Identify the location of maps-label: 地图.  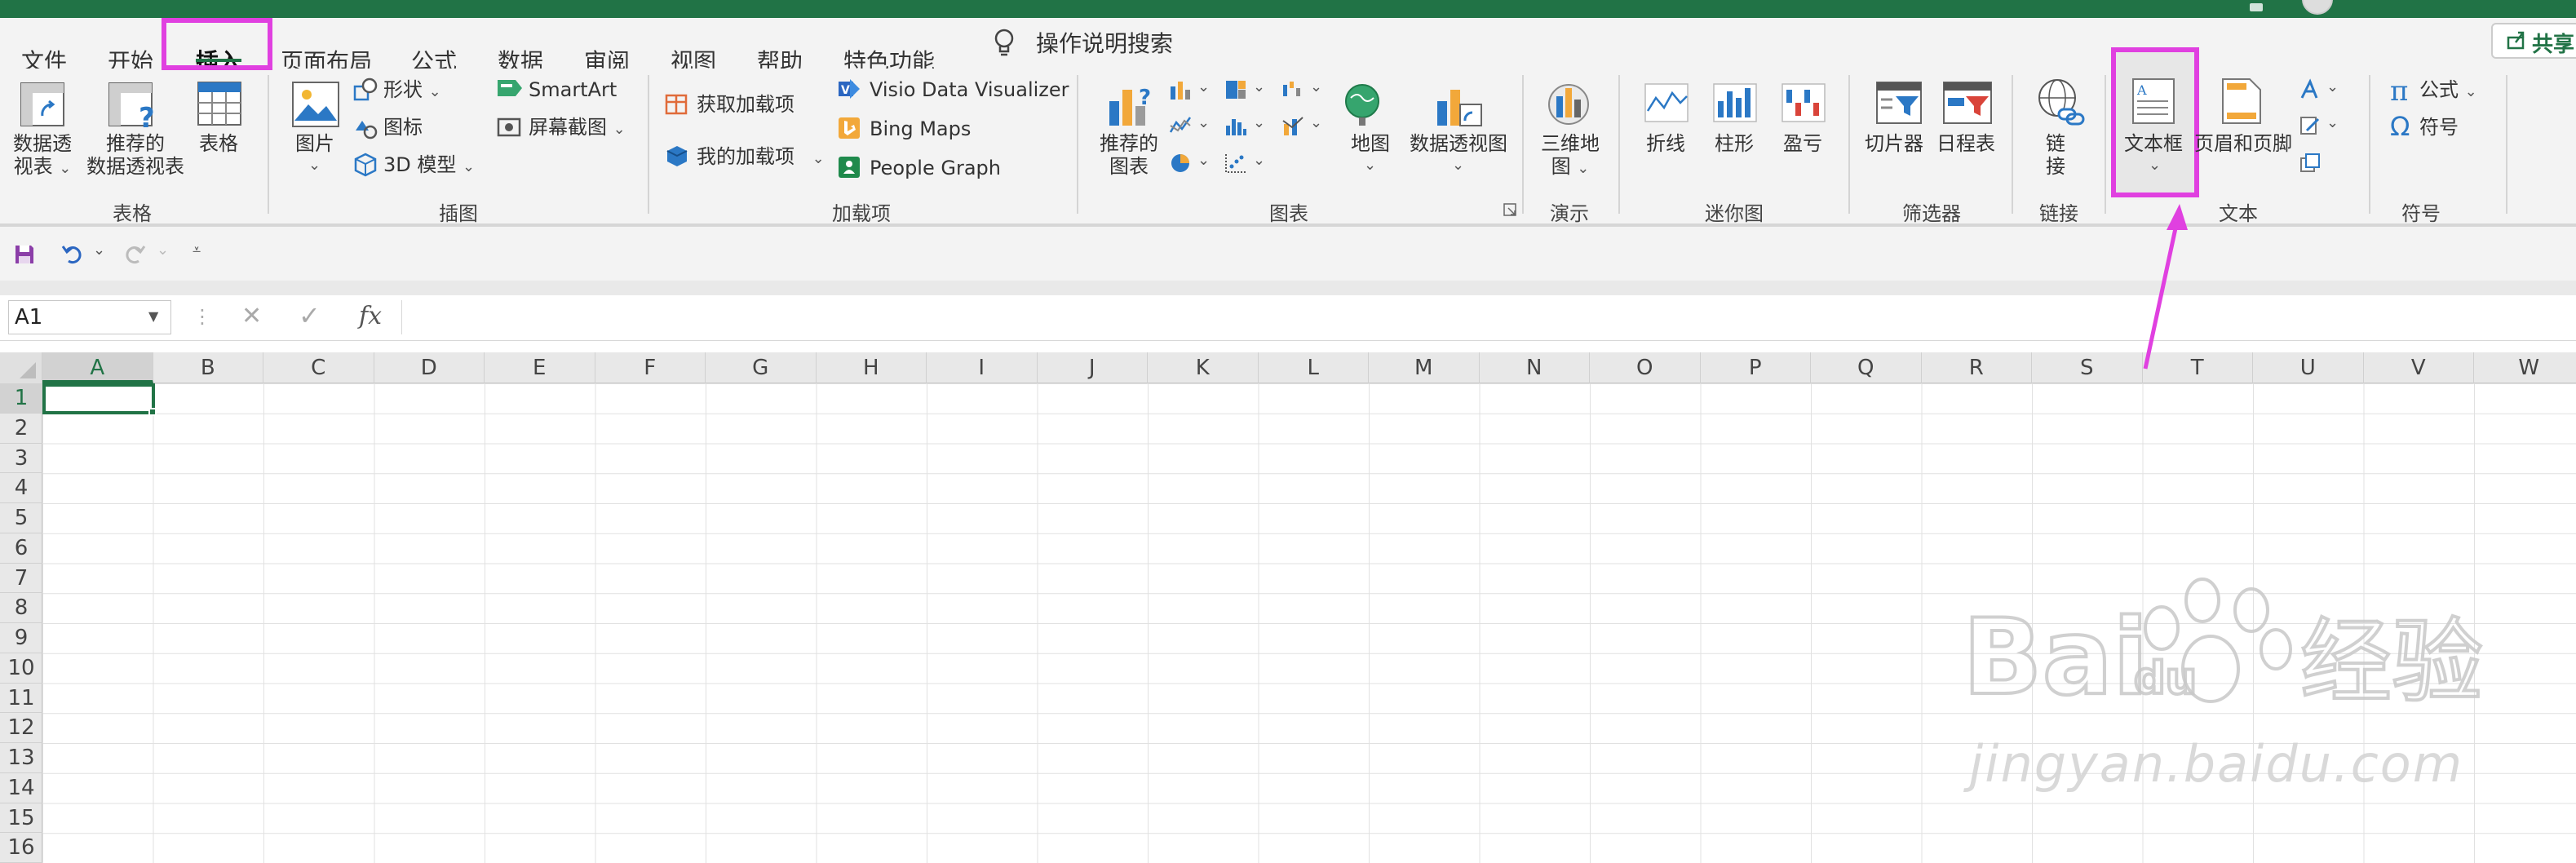
(1370, 143).